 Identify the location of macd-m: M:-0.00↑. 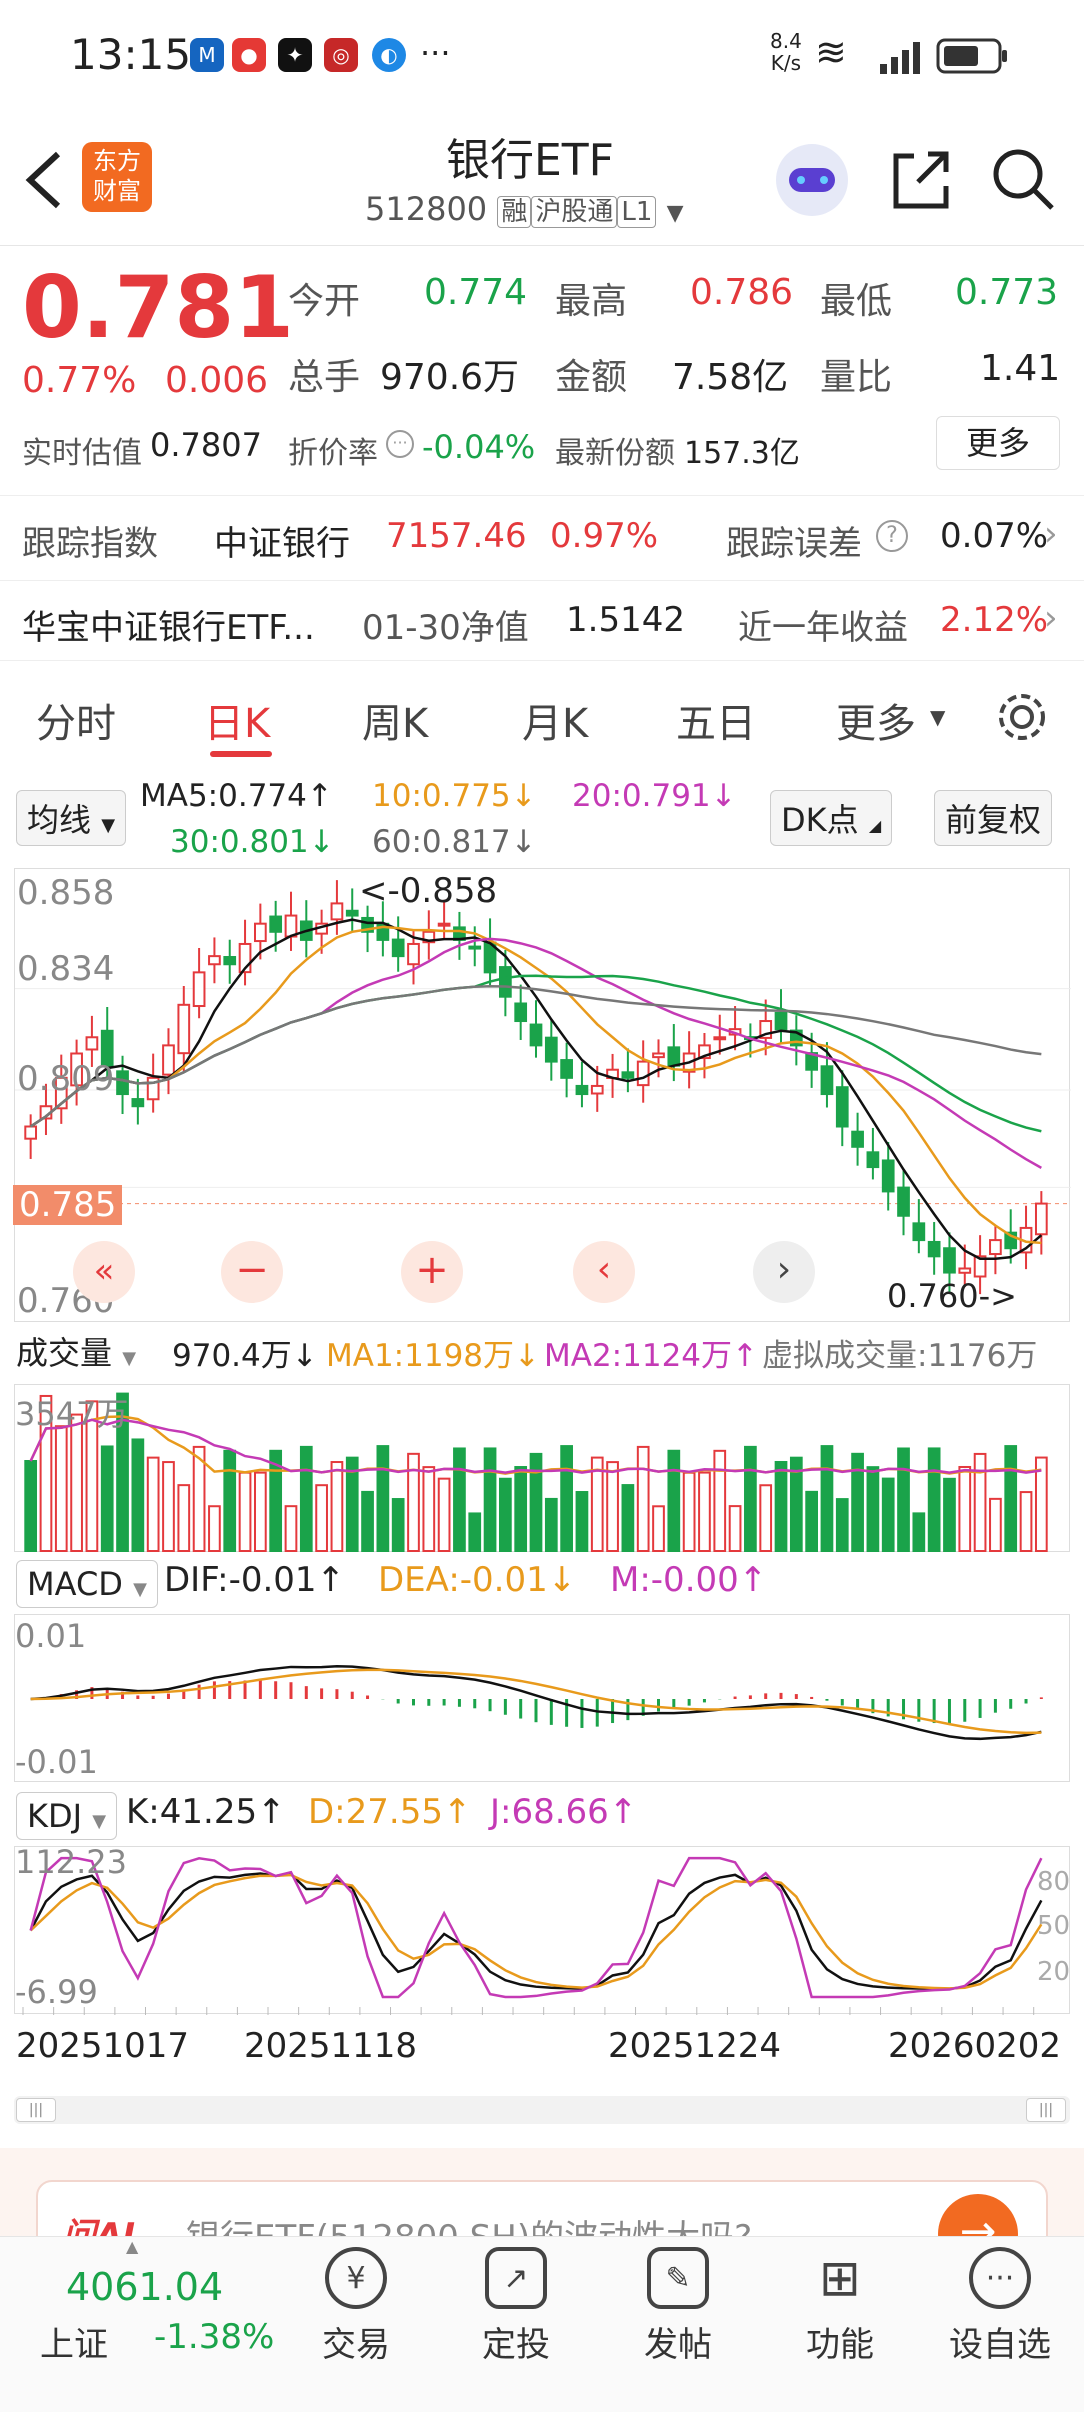
(689, 1580).